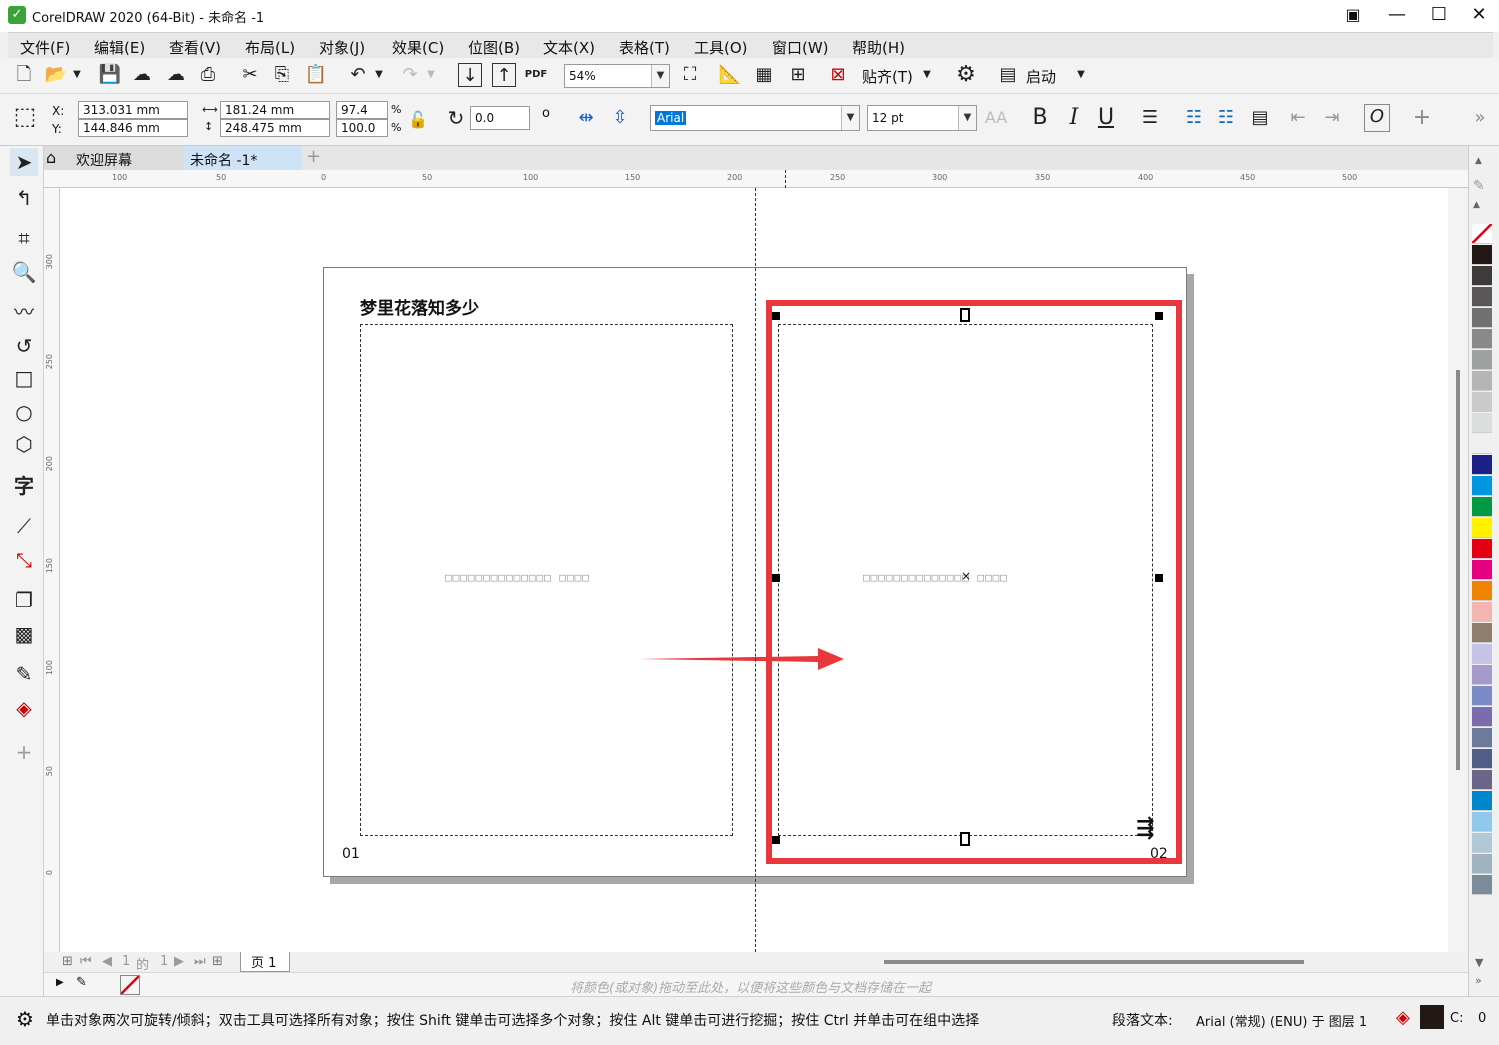 This screenshot has height=1045, width=1499. I want to click on add-page-before-icon: ⊞, so click(67, 961).